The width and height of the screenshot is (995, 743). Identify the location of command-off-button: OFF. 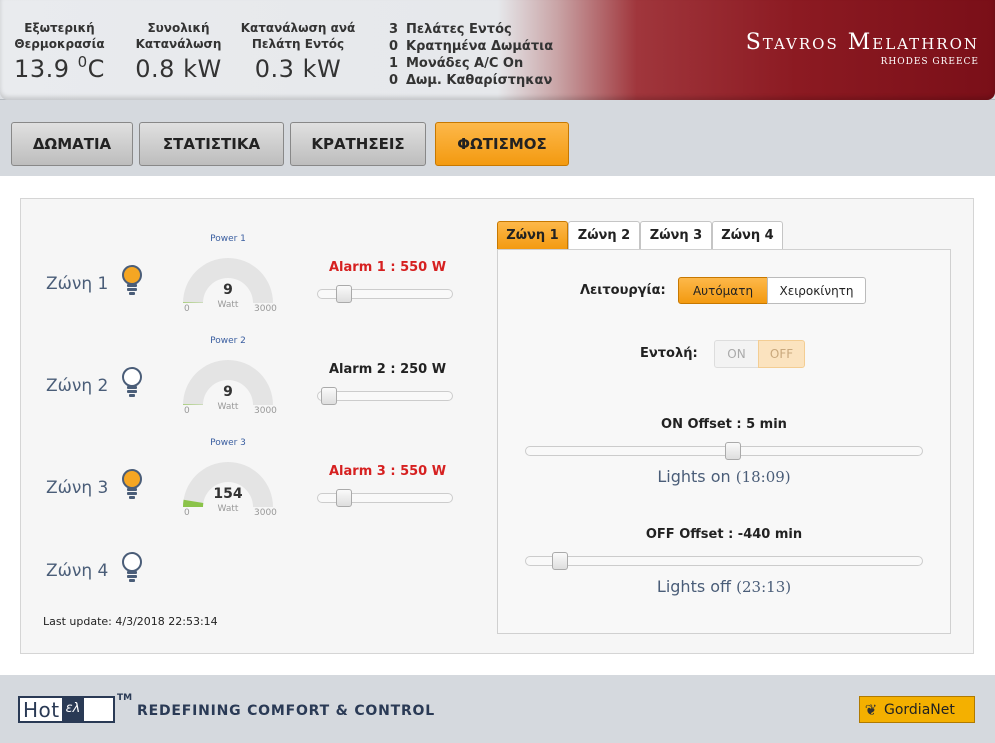
(781, 354).